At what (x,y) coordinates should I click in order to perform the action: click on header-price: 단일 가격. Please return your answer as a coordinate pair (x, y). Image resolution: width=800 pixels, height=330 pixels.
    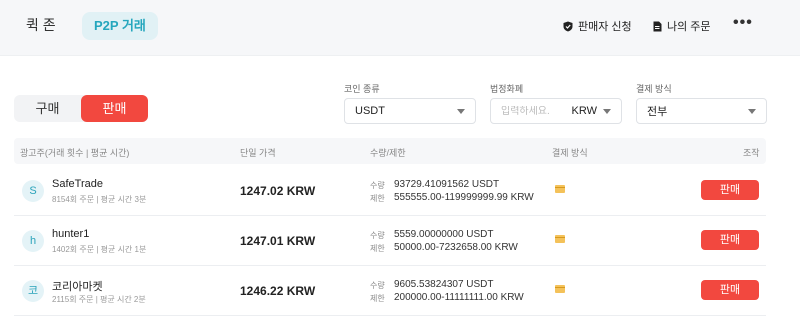
    Looking at the image, I should click on (258, 153).